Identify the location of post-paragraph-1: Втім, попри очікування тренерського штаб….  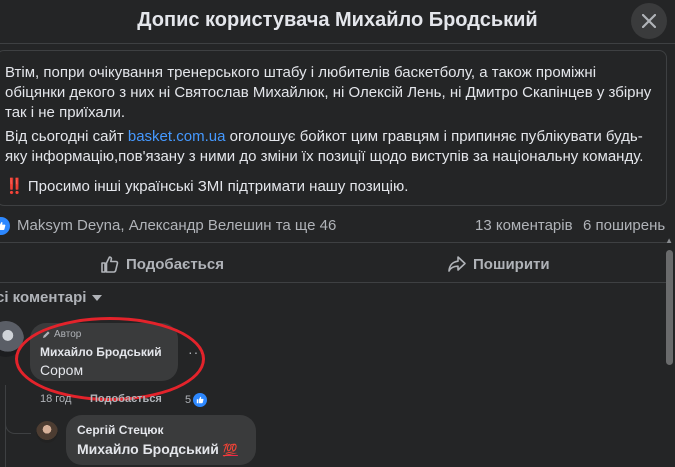
(328, 92).